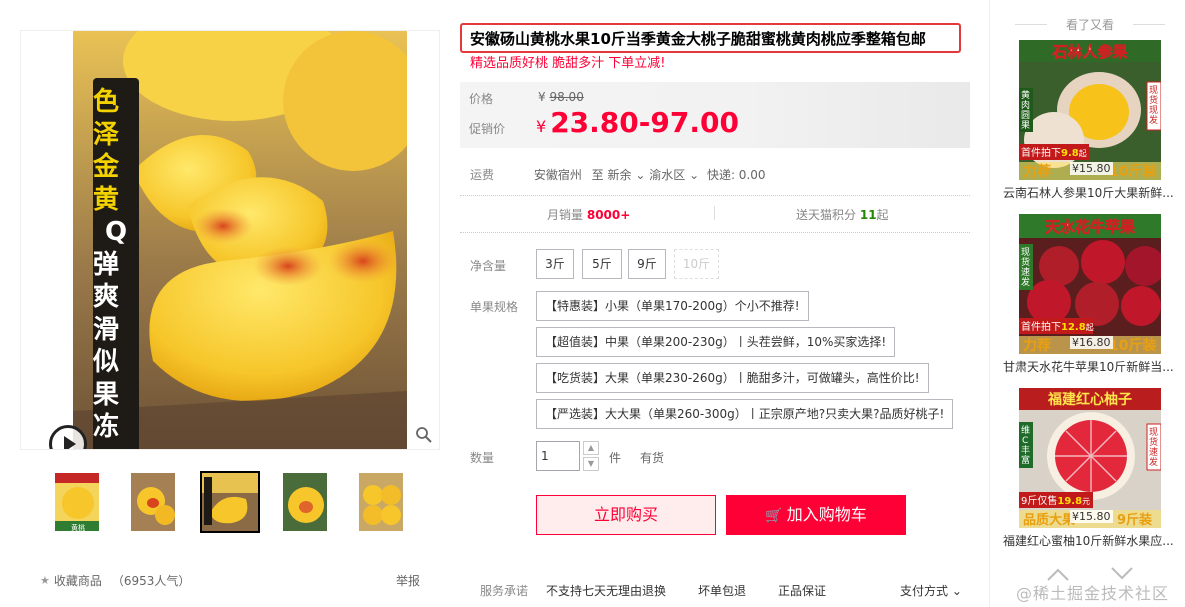 This screenshot has height=607, width=1185. What do you see at coordinates (45, 580) in the screenshot?
I see `star-icon: ★` at bounding box center [45, 580].